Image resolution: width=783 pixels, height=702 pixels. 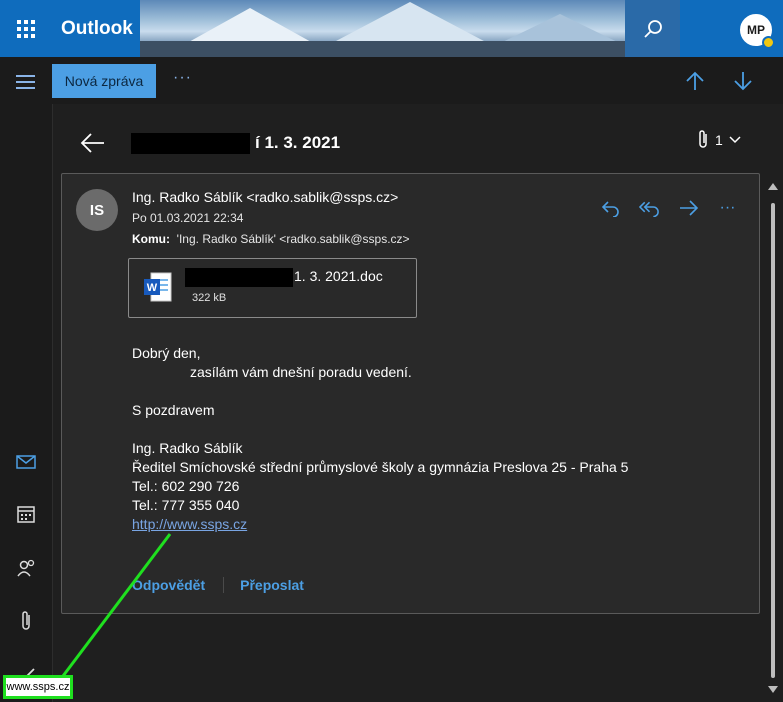 What do you see at coordinates (26, 403) in the screenshot?
I see `left-navigation-rail` at bounding box center [26, 403].